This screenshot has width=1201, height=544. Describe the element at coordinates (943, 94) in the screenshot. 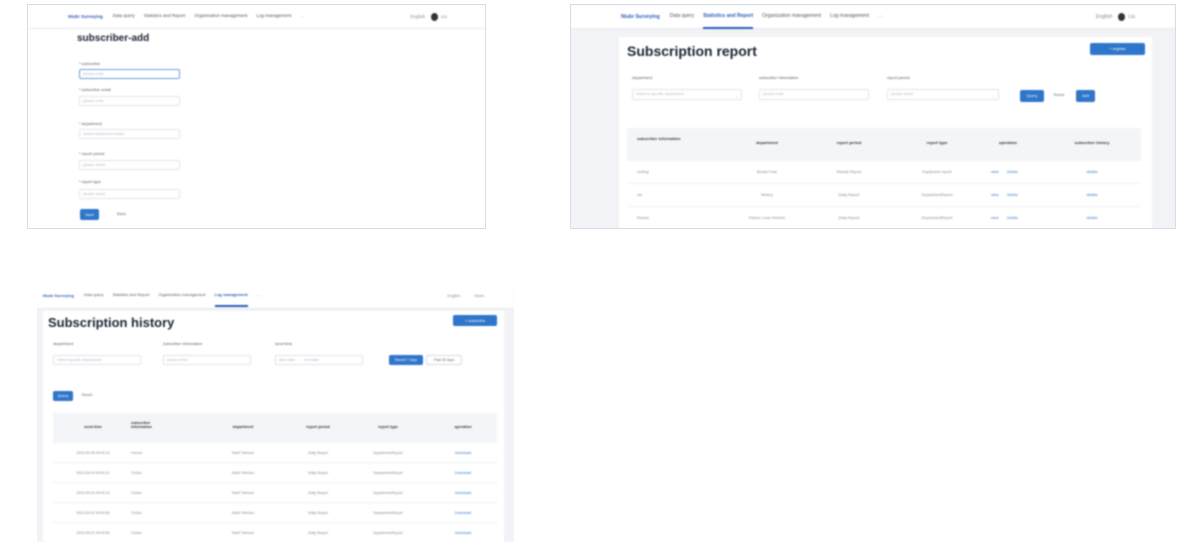

I see `report-period-select: please select ⌄` at that location.